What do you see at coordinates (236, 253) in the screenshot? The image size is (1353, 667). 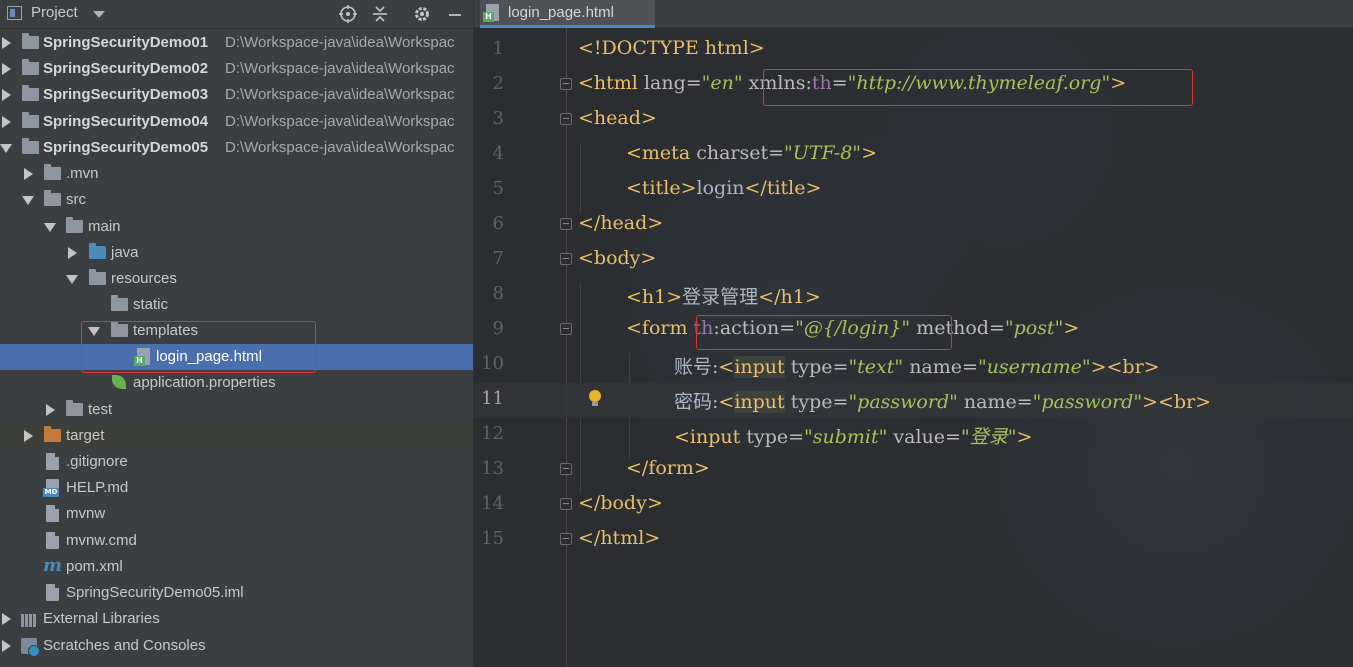 I see `tree-item-java: java` at bounding box center [236, 253].